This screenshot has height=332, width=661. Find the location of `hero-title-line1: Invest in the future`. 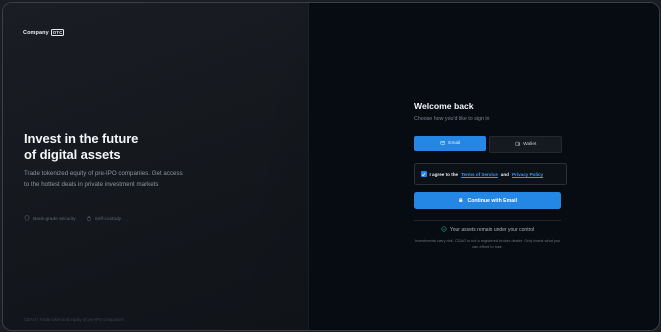

hero-title-line1: Invest in the future is located at coordinates (81, 138).